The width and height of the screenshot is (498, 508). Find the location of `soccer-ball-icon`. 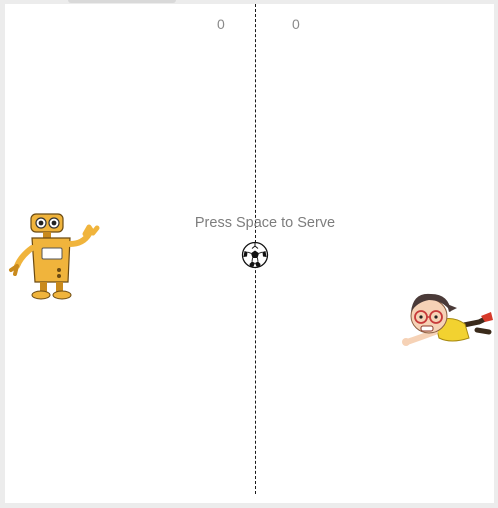

soccer-ball-icon is located at coordinates (255, 255).